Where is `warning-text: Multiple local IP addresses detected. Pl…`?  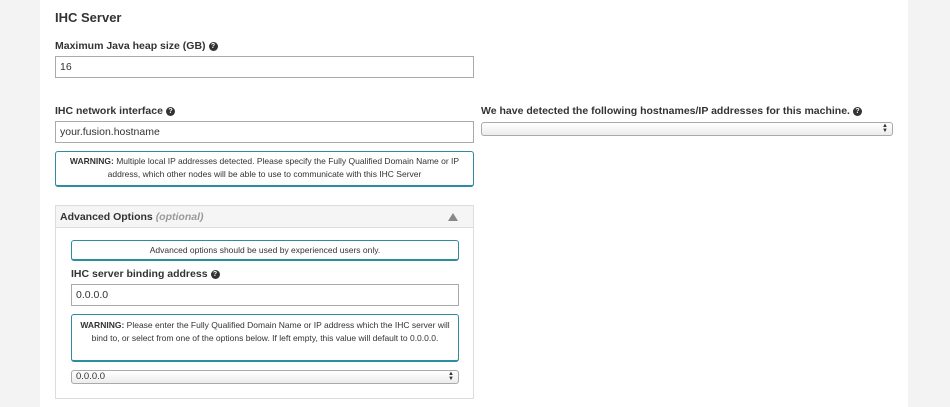
warning-text: Multiple local IP addresses detected. Pl… is located at coordinates (283, 167).